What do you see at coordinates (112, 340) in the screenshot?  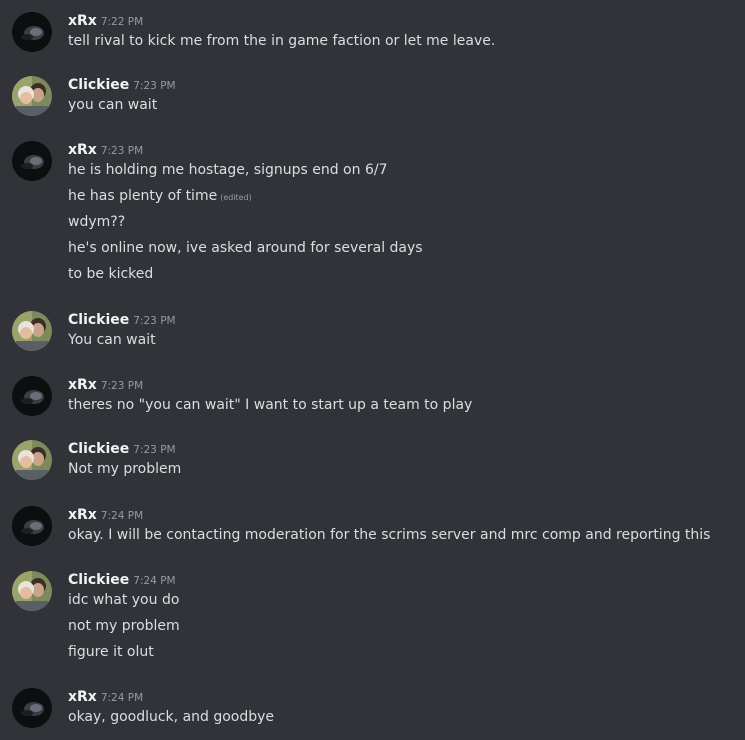 I see `message-text: You can wait` at bounding box center [112, 340].